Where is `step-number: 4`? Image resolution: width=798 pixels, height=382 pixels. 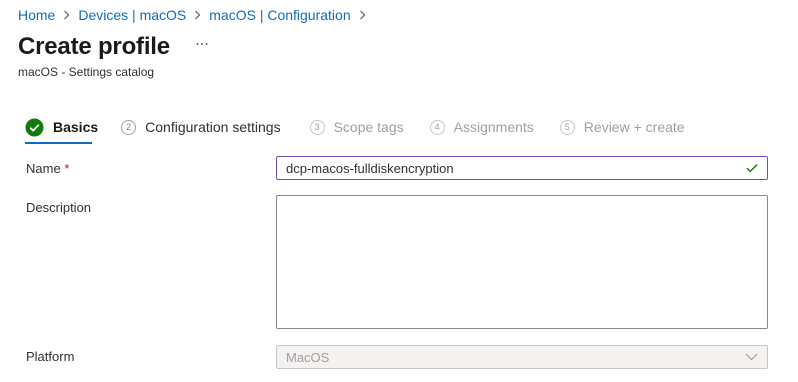
step-number: 4 is located at coordinates (437, 127).